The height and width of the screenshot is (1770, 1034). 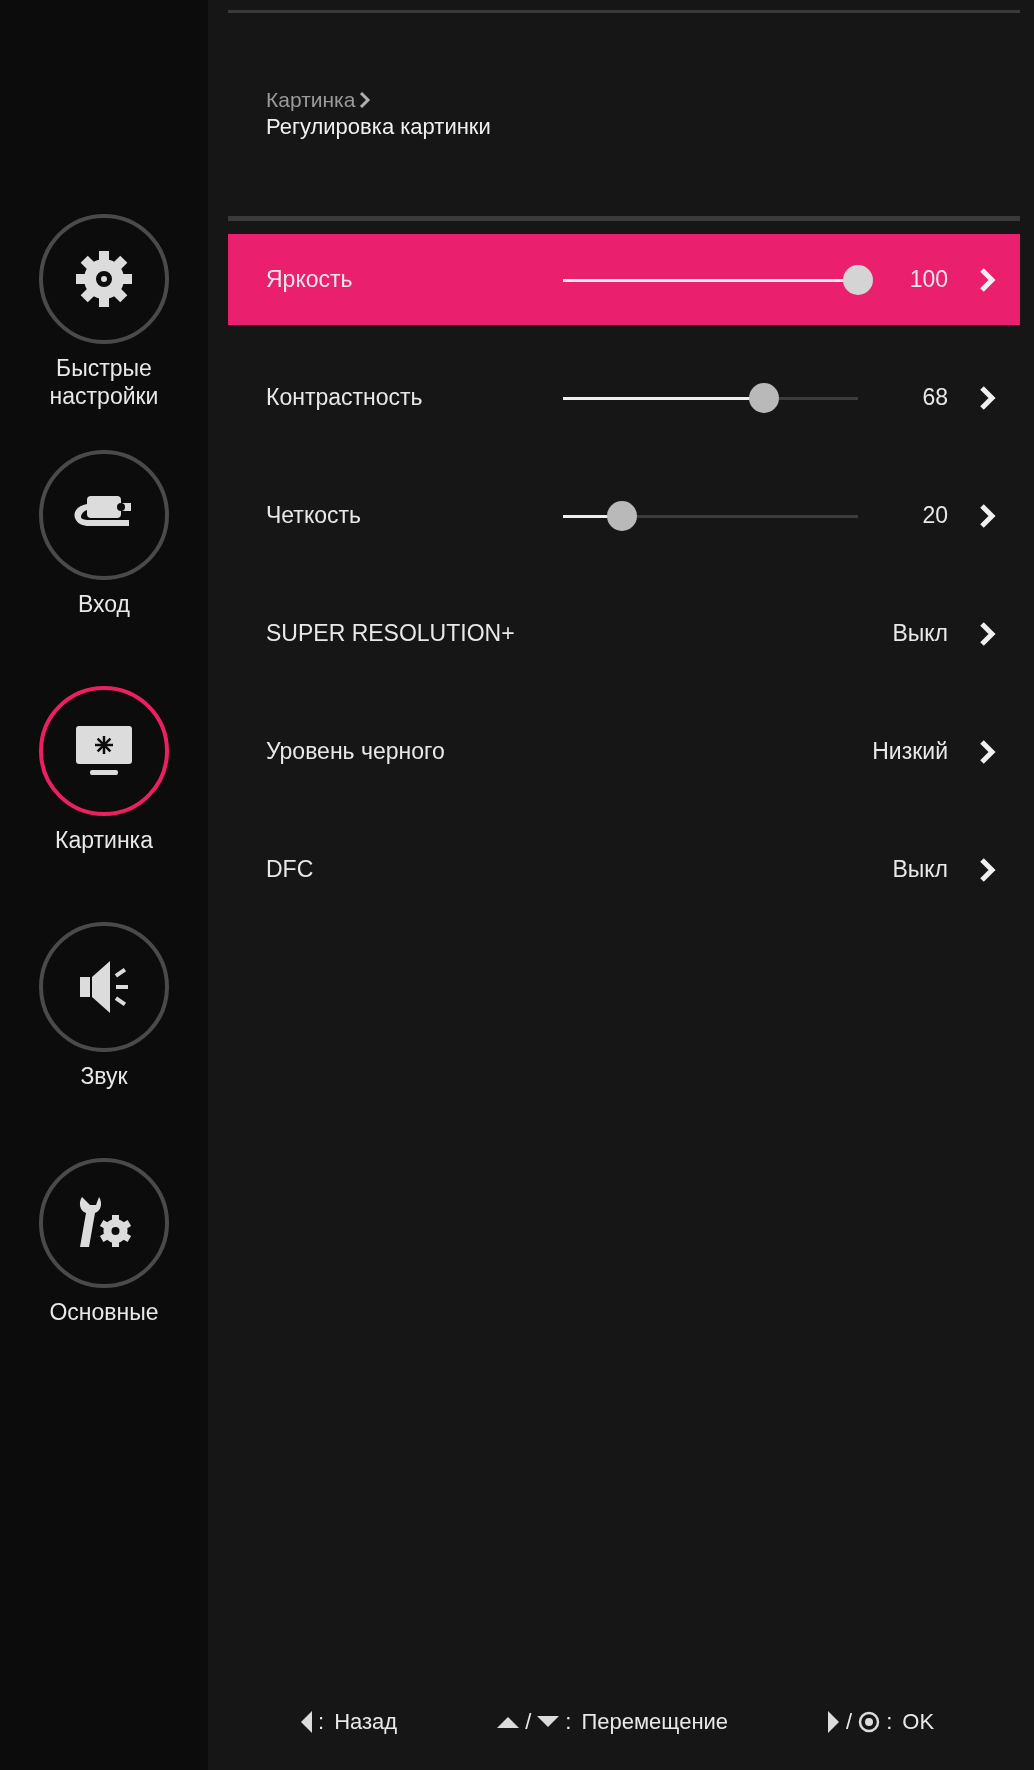 I want to click on setting-label: Контрастность, so click(x=344, y=397).